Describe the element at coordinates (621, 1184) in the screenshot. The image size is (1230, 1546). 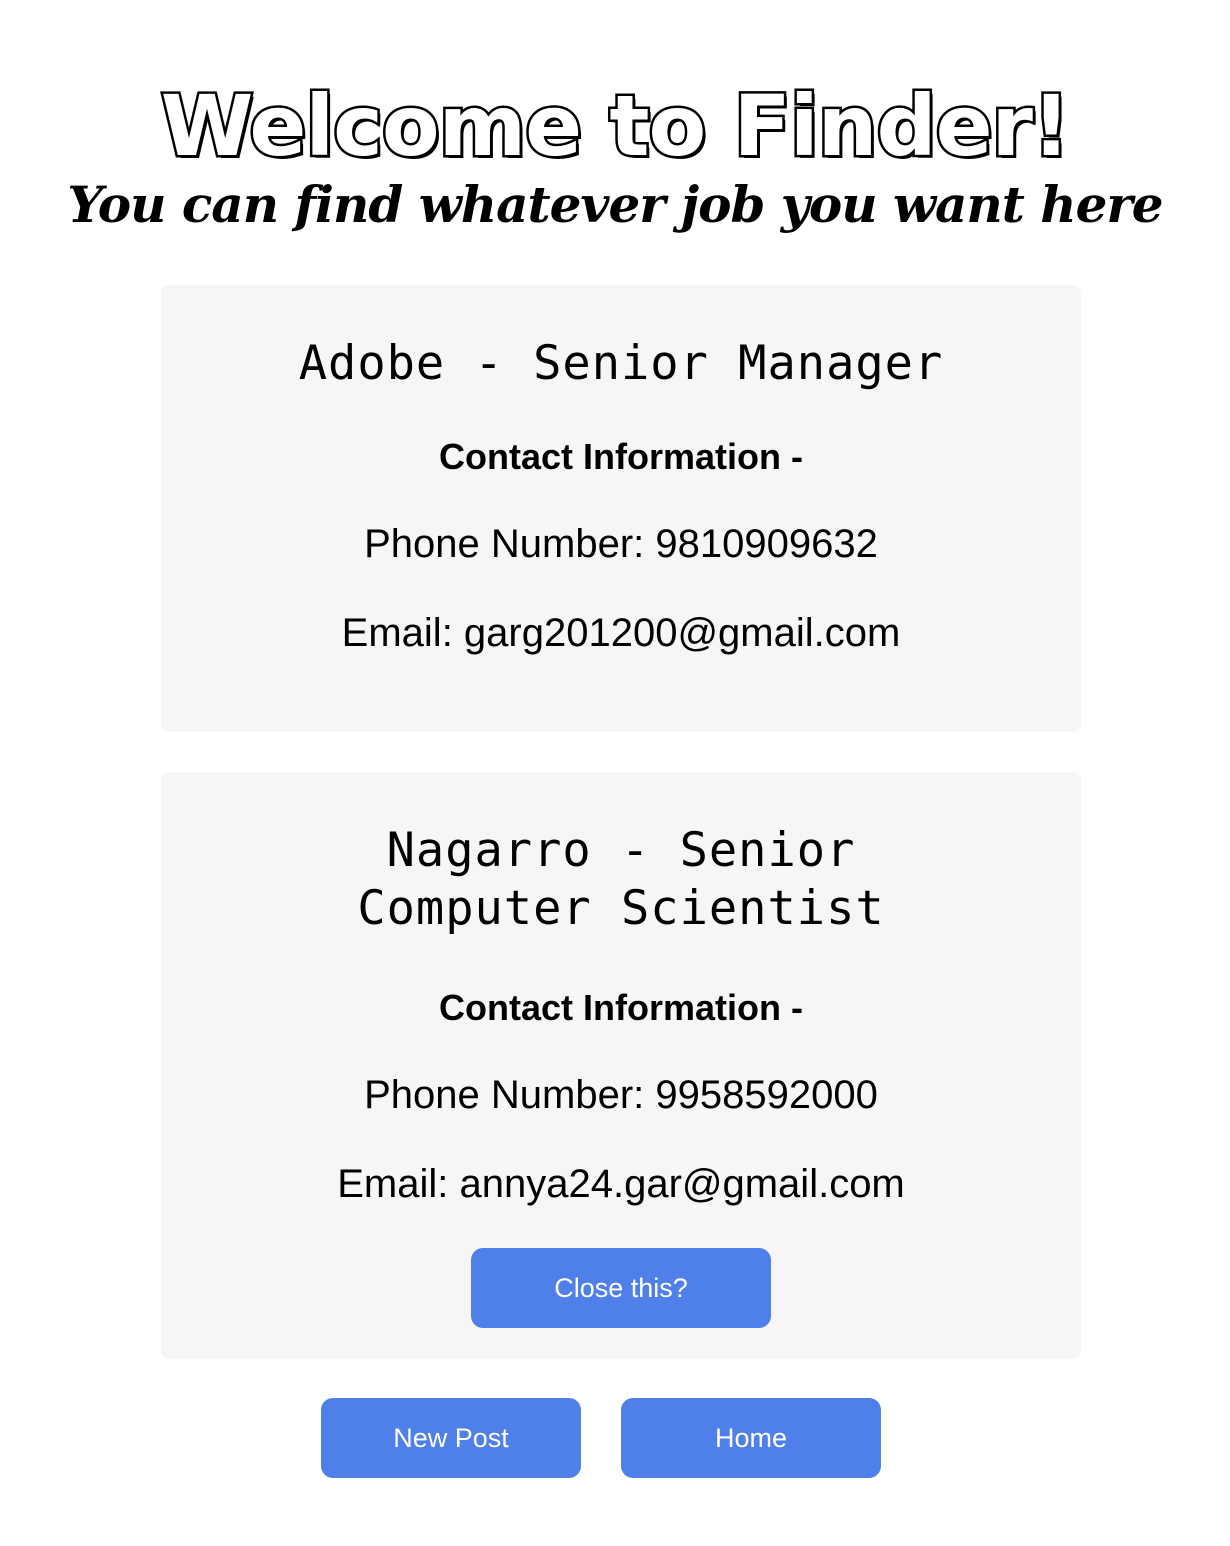
I see `email-address: Email: annya24.gar@gmail.com` at that location.